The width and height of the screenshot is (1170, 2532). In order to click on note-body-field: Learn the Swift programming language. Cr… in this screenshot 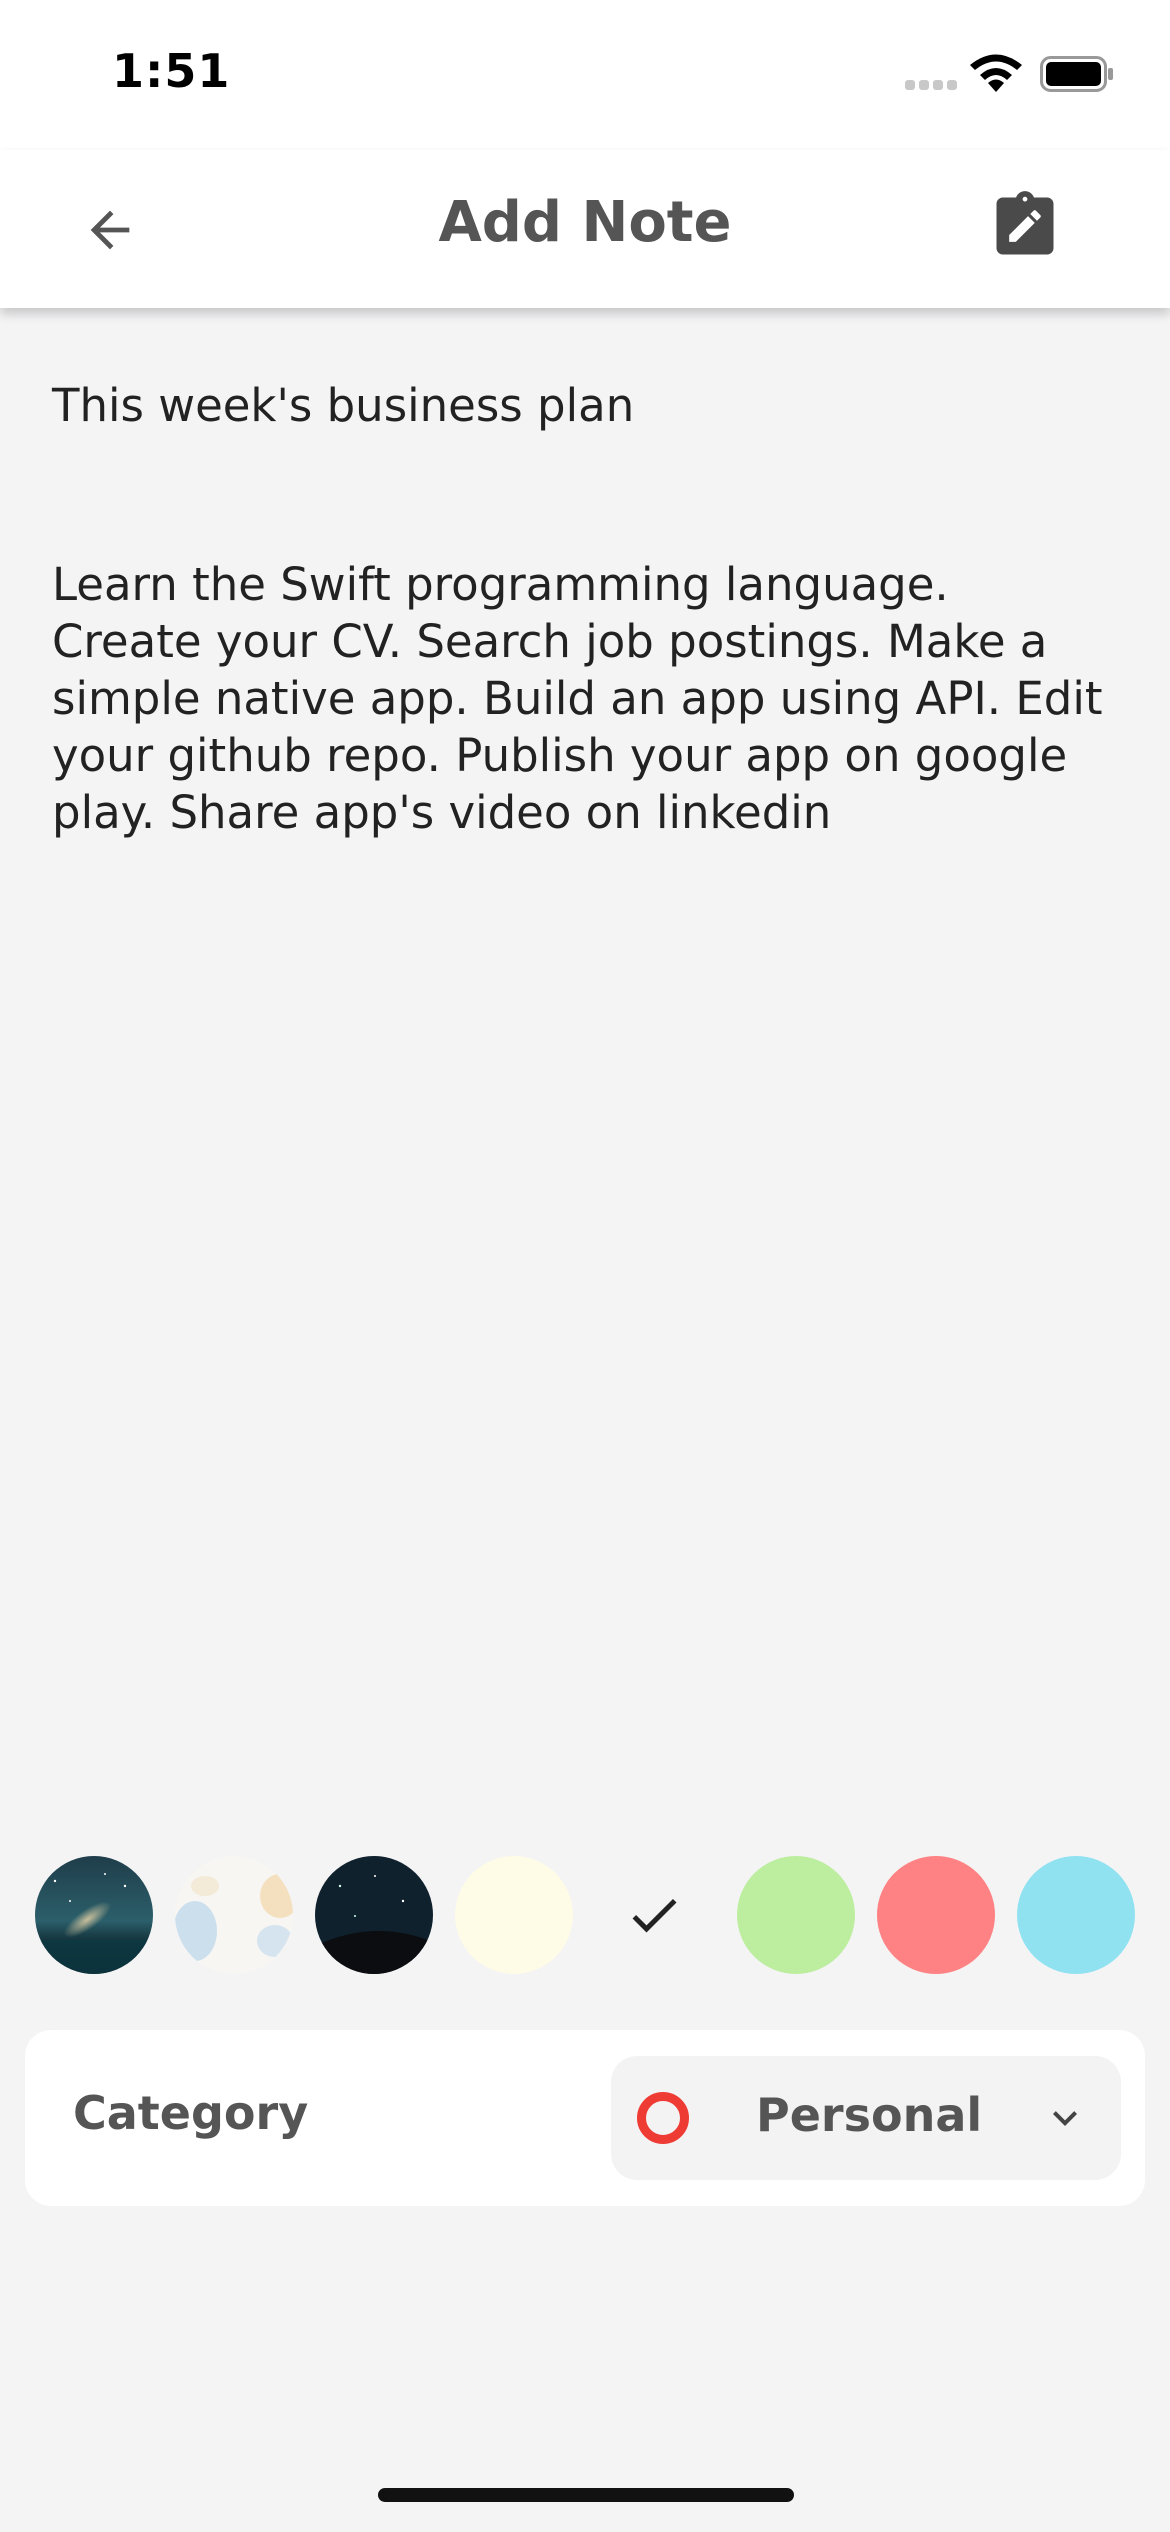, I will do `click(582, 698)`.